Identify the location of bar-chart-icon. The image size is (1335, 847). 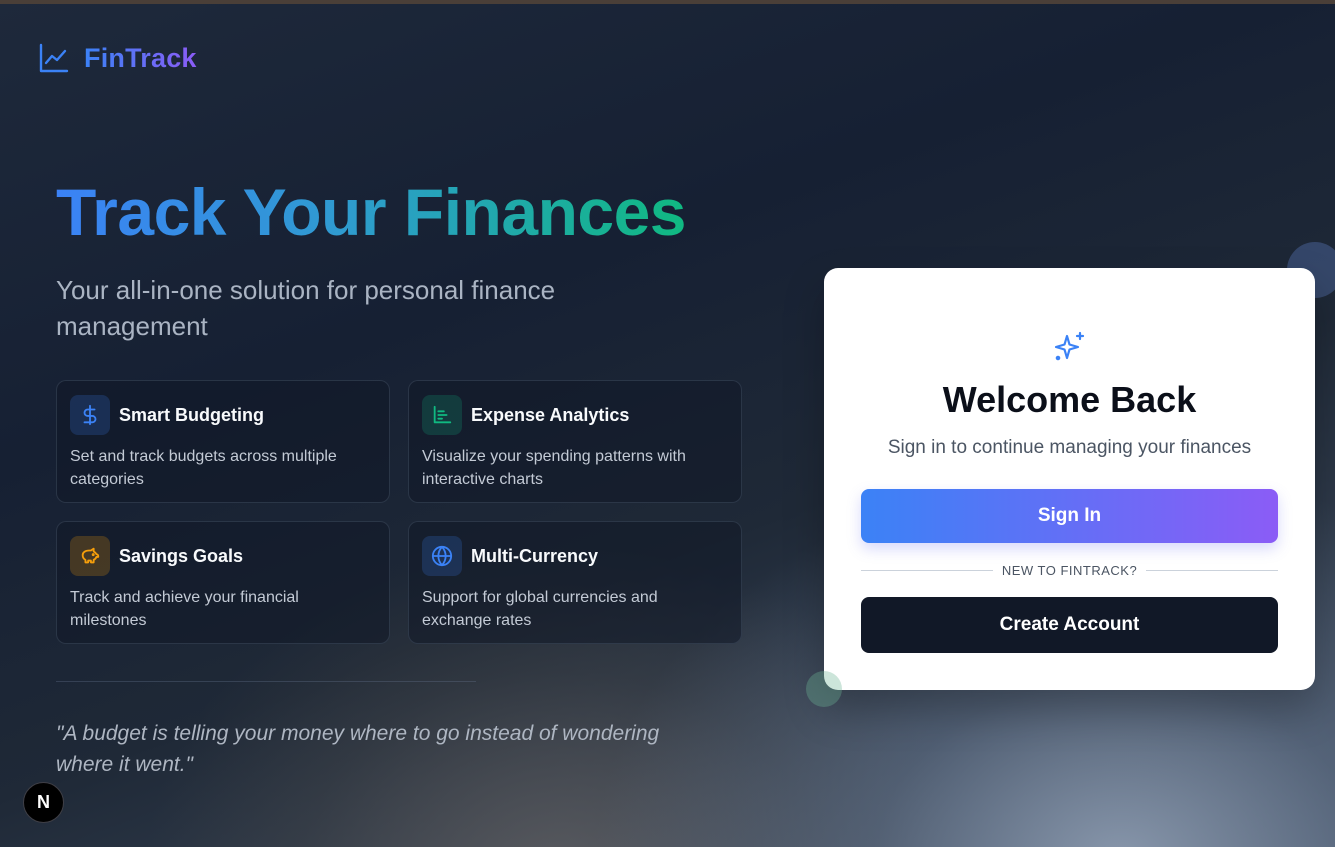
(442, 415).